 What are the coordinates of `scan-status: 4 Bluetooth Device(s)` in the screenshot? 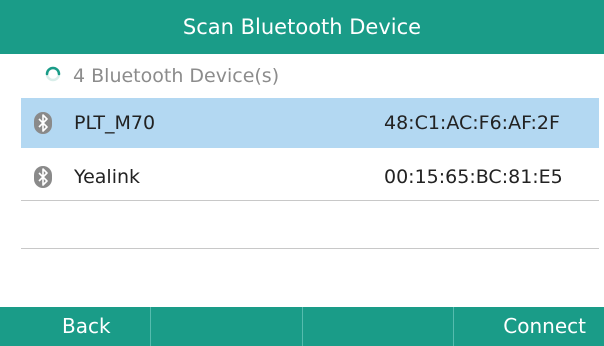 It's located at (302, 76).